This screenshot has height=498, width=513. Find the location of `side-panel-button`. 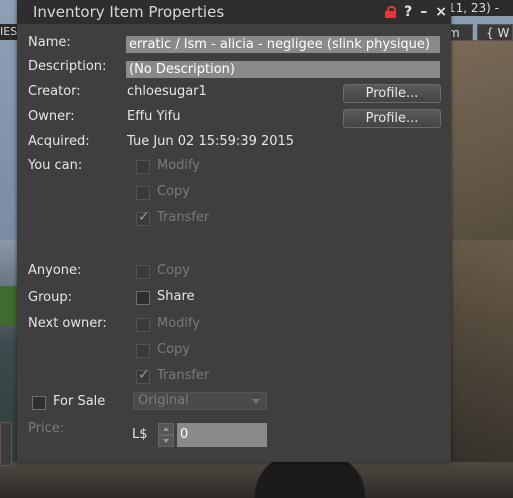

side-panel-button is located at coordinates (6, 444).